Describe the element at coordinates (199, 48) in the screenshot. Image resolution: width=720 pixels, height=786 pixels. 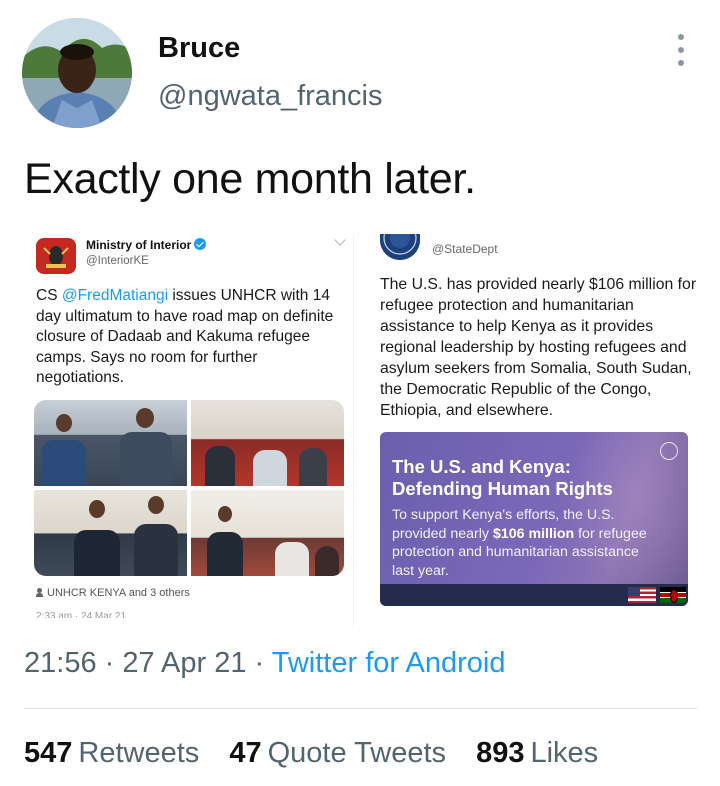
I see `user-name: Bruce` at that location.